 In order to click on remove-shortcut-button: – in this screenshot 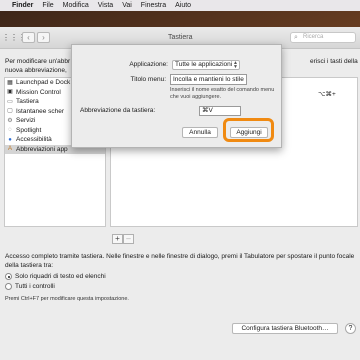, I will do `click(128, 239)`.